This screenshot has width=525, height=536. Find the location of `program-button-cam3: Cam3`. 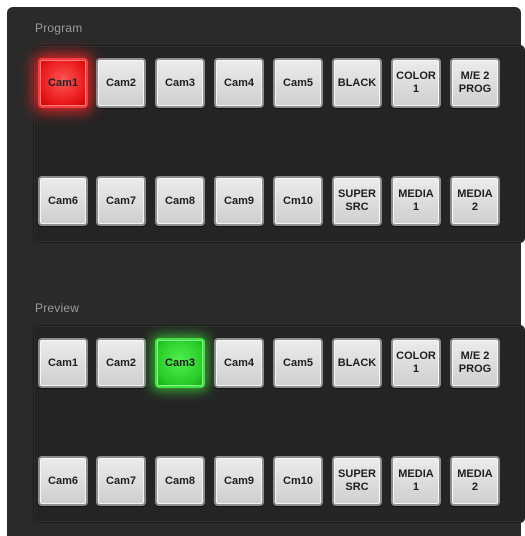

program-button-cam3: Cam3 is located at coordinates (180, 83).